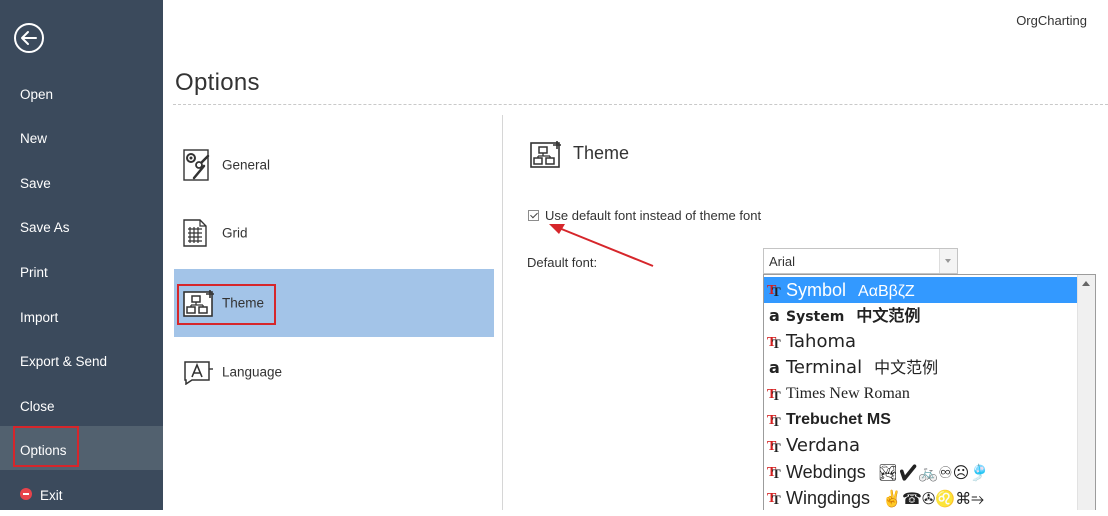  I want to click on sidebar-item-export-send: Export & Send, so click(81, 362).